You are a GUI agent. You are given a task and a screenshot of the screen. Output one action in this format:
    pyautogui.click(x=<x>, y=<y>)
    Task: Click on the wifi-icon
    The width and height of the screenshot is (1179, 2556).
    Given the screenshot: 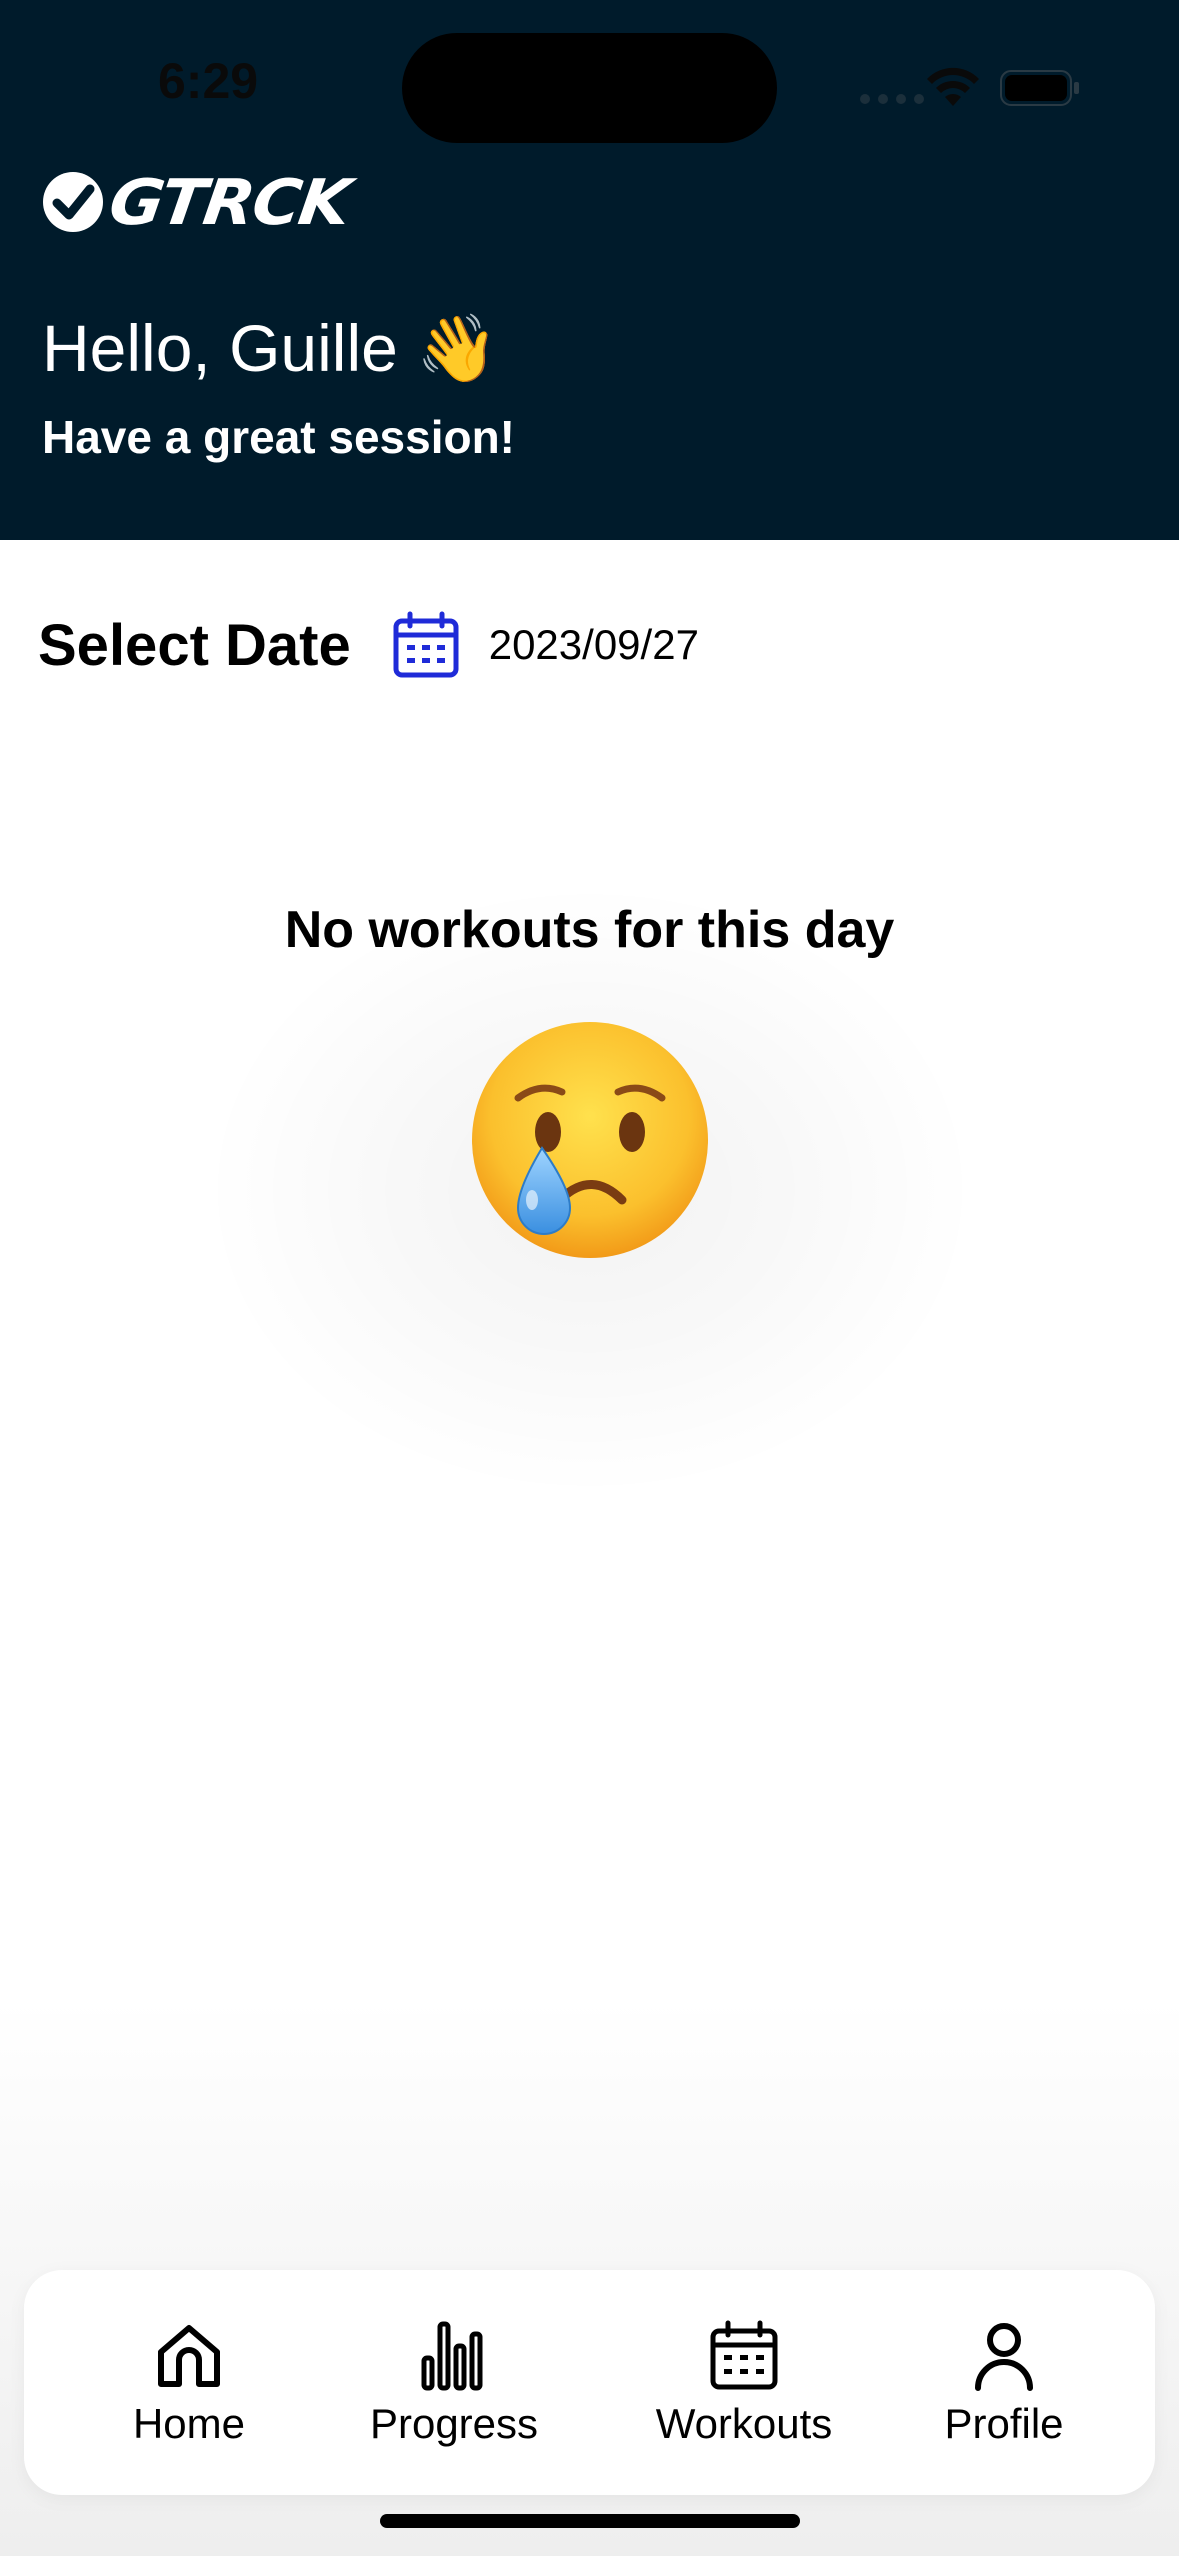 What is the action you would take?
    pyautogui.click(x=953, y=86)
    